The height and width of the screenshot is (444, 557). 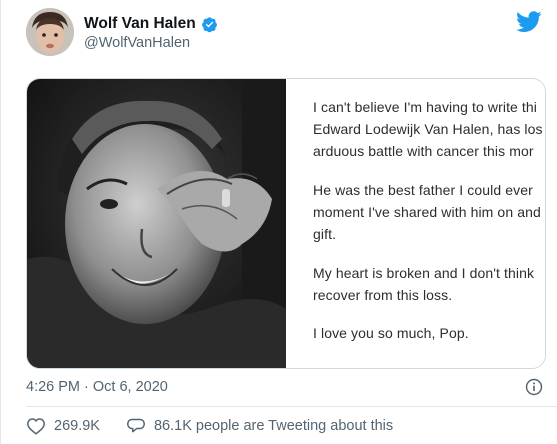 I want to click on note-line: moment I've shared with him on and, so click(x=427, y=212).